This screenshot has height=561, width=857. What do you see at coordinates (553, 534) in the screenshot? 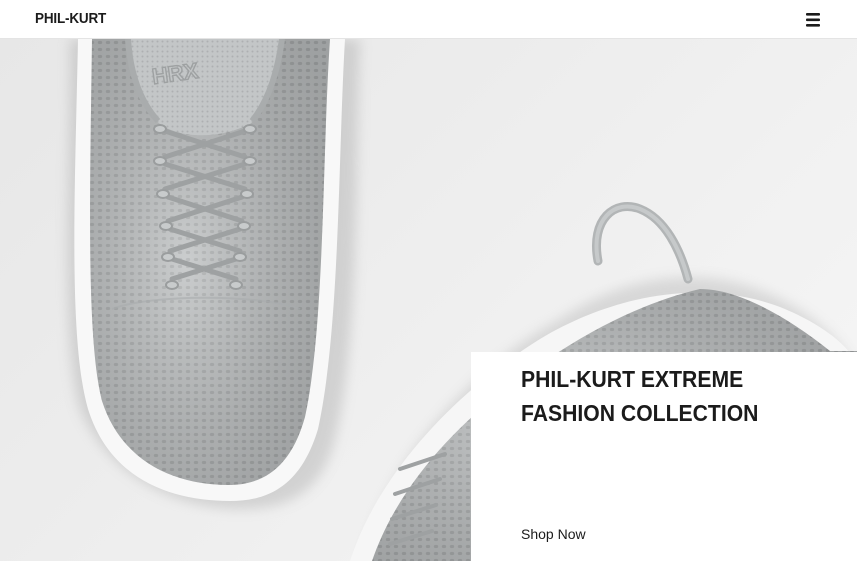
I see `shop-now-link: Shop Now` at bounding box center [553, 534].